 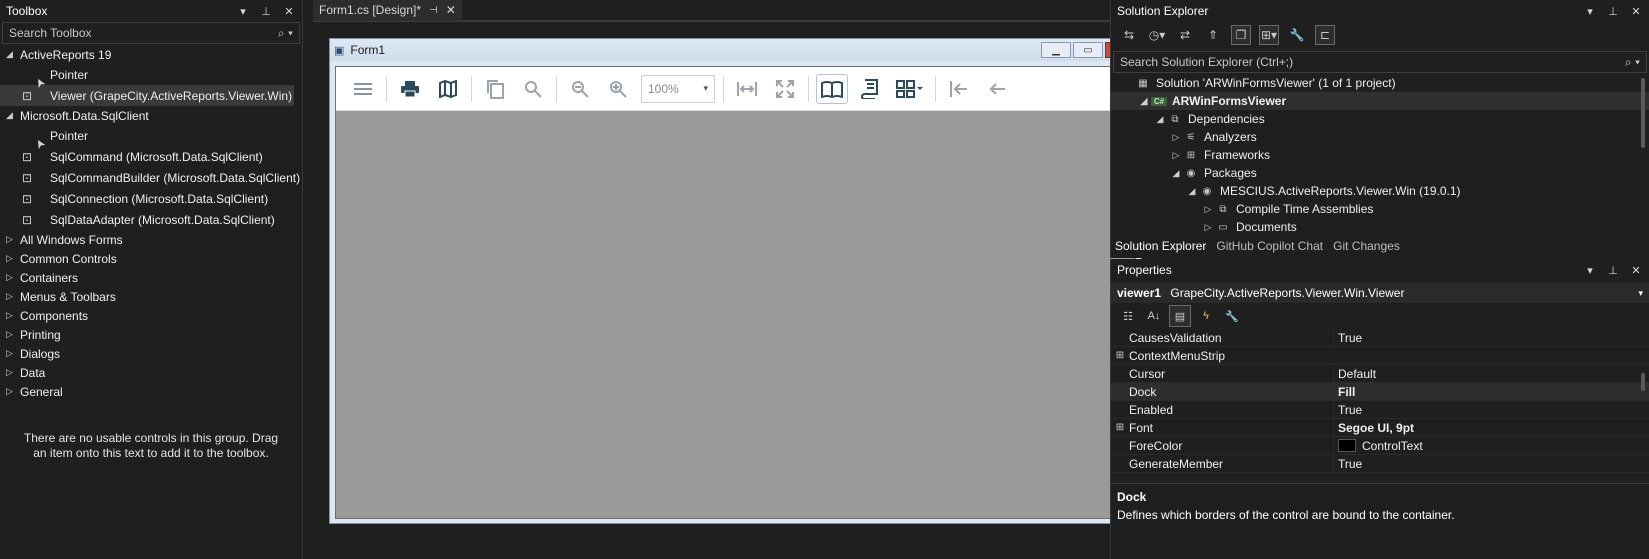 I want to click on property-row: ⊞ Font Segoe UI, 9pt, so click(x=1380, y=428).